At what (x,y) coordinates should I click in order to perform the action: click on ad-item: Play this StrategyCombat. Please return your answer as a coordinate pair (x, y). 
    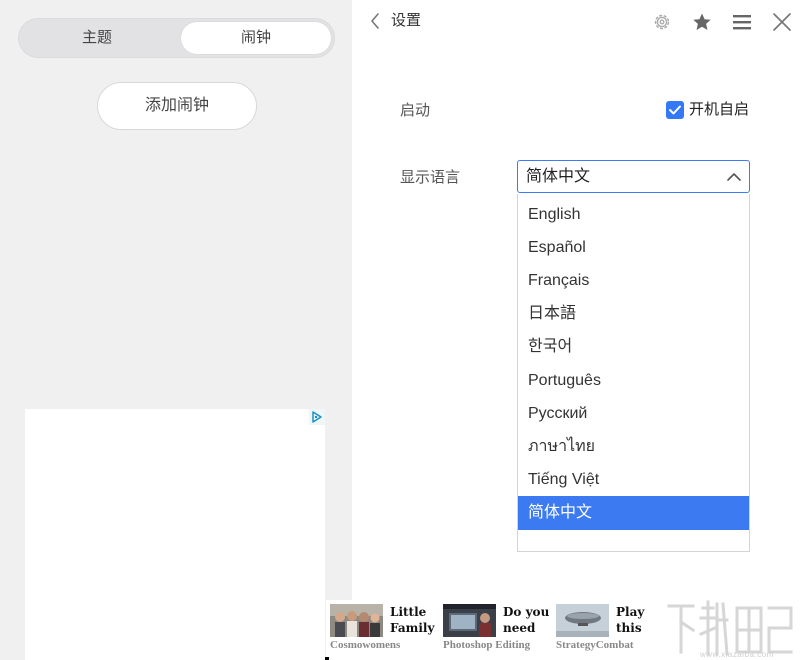
    Looking at the image, I should click on (608, 631).